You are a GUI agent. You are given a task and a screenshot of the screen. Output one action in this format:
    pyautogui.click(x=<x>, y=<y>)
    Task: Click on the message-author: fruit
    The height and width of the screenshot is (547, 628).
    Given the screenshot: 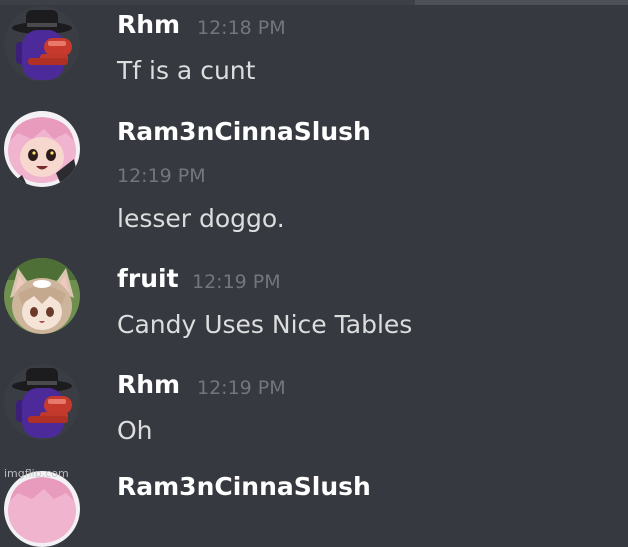 What is the action you would take?
    pyautogui.click(x=148, y=279)
    